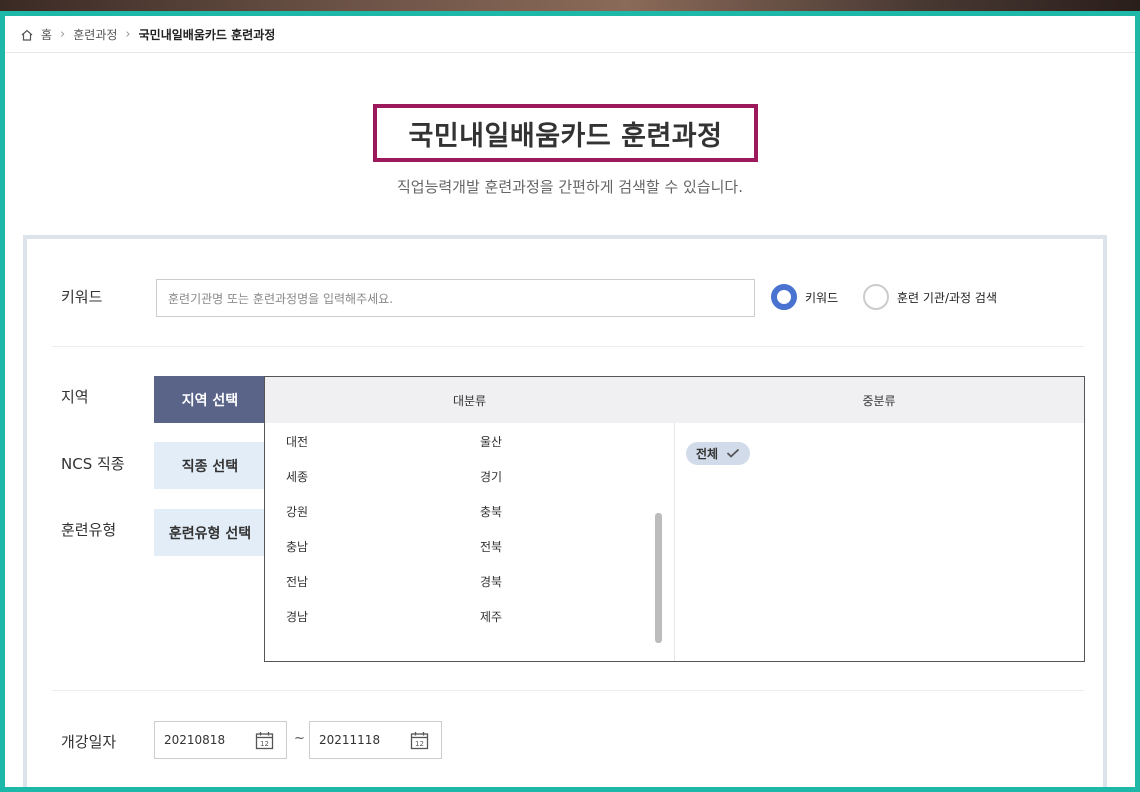 The width and height of the screenshot is (1140, 792). Describe the element at coordinates (573, 617) in the screenshot. I see `list-item: 제주` at that location.